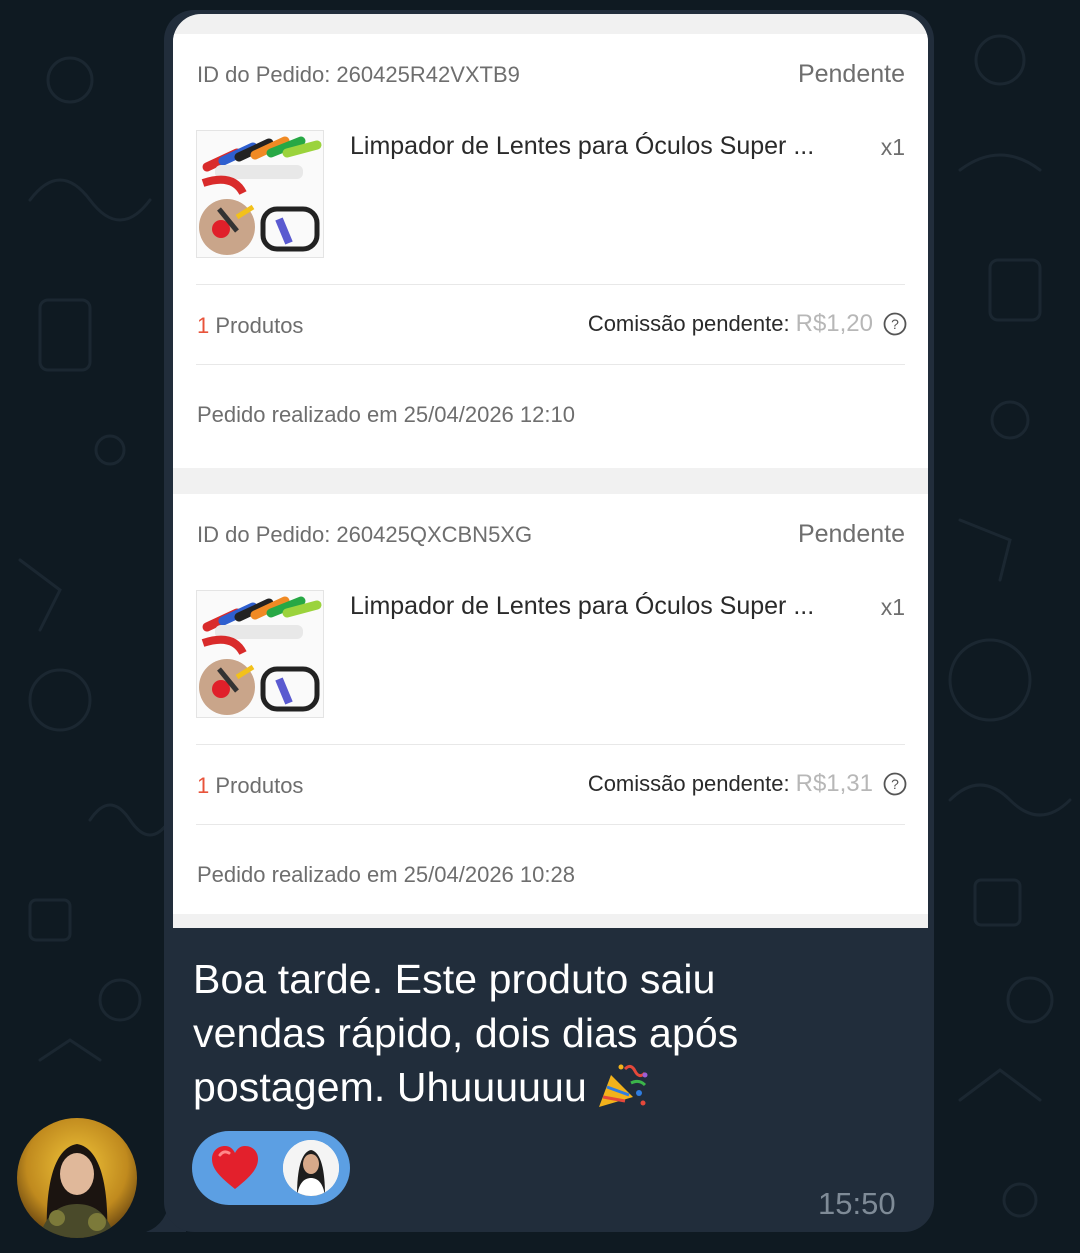  What do you see at coordinates (834, 783) in the screenshot?
I see `commission-value: R$1,31` at bounding box center [834, 783].